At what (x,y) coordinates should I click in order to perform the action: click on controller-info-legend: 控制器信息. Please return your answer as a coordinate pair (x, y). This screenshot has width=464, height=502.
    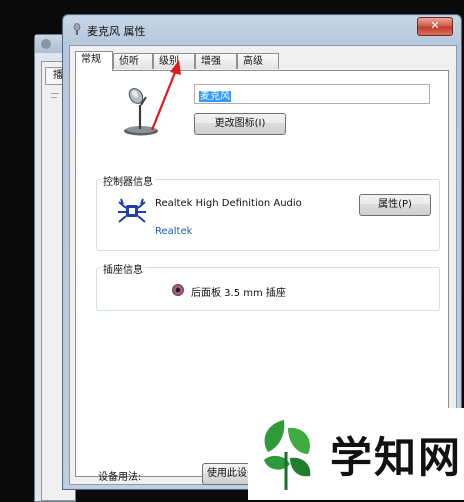
    Looking at the image, I should click on (128, 180).